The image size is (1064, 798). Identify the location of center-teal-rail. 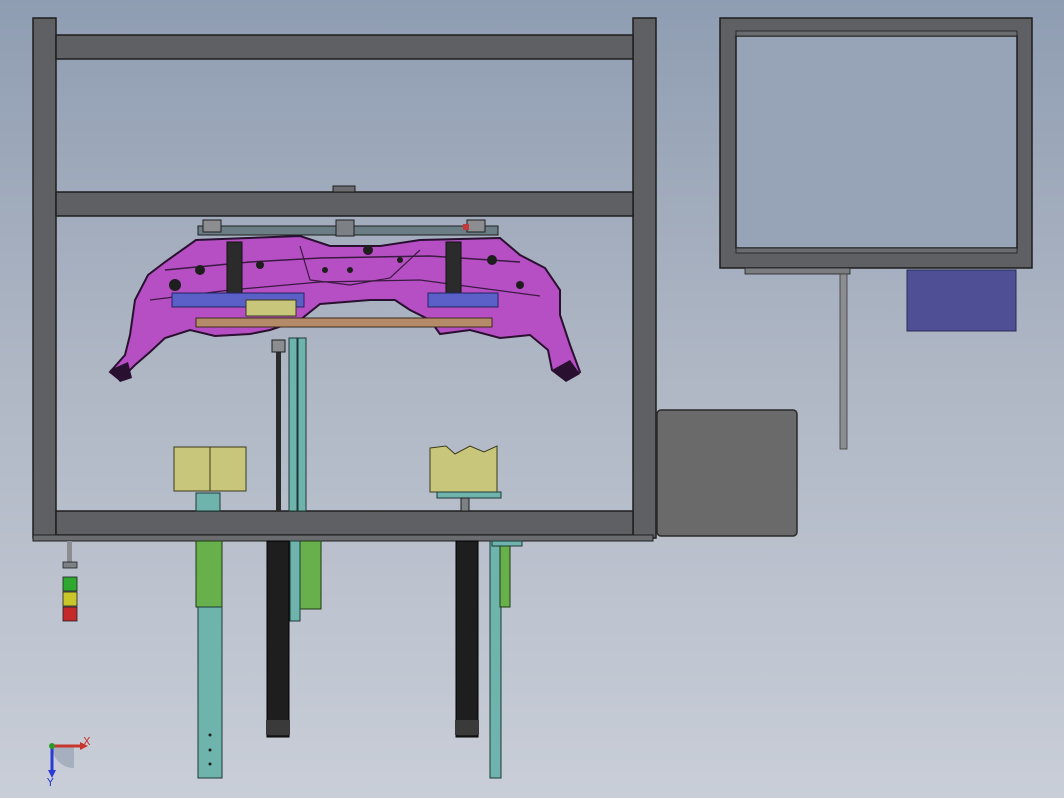
(295, 581).